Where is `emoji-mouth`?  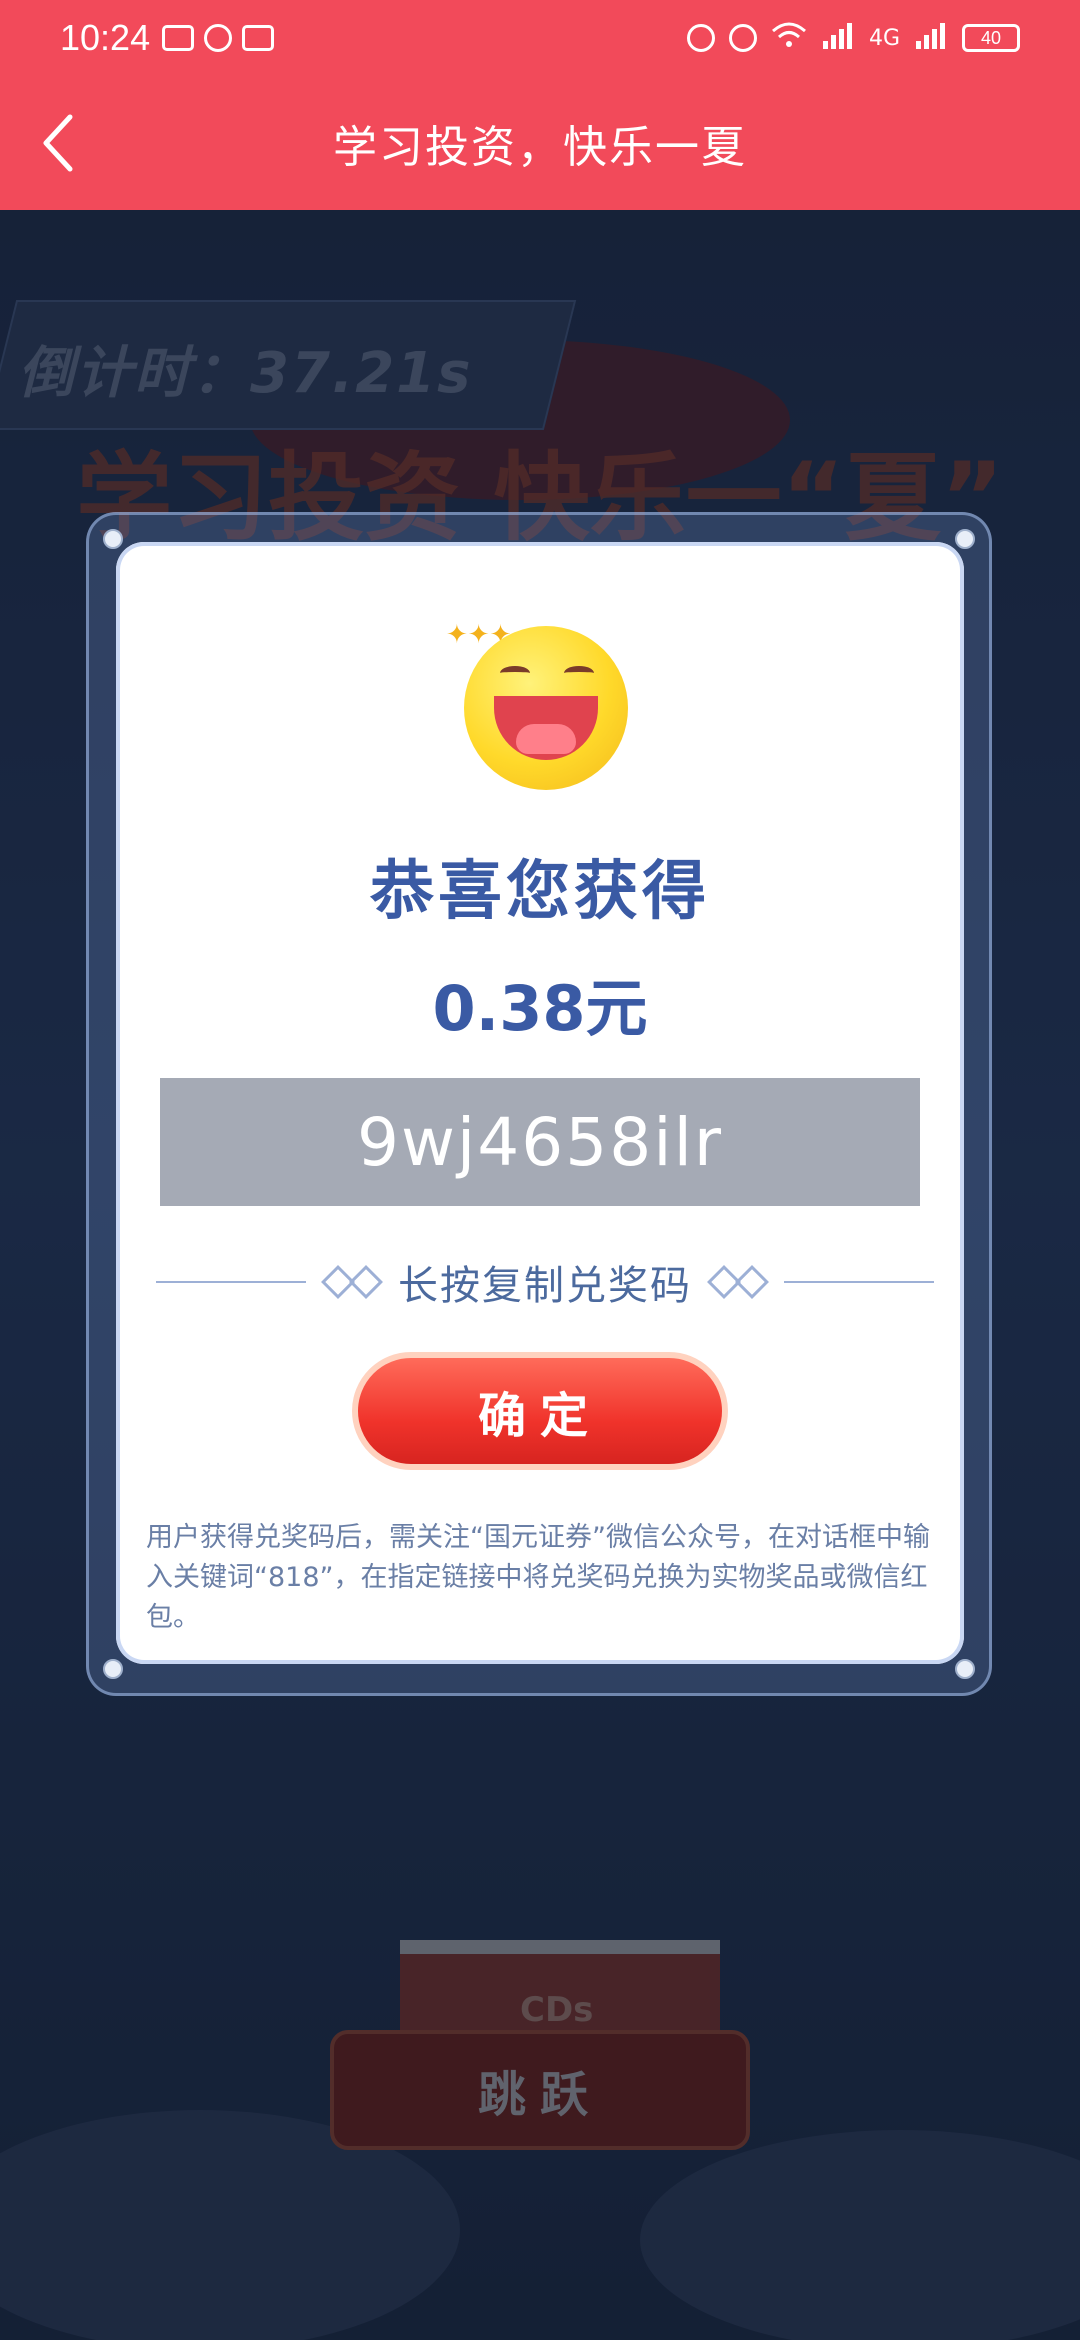 emoji-mouth is located at coordinates (546, 728).